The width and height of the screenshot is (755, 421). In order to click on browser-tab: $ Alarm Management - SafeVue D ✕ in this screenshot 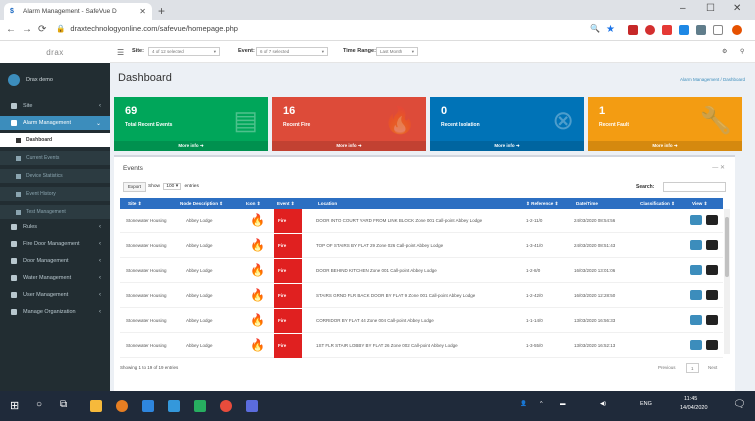, I will do `click(78, 11)`.